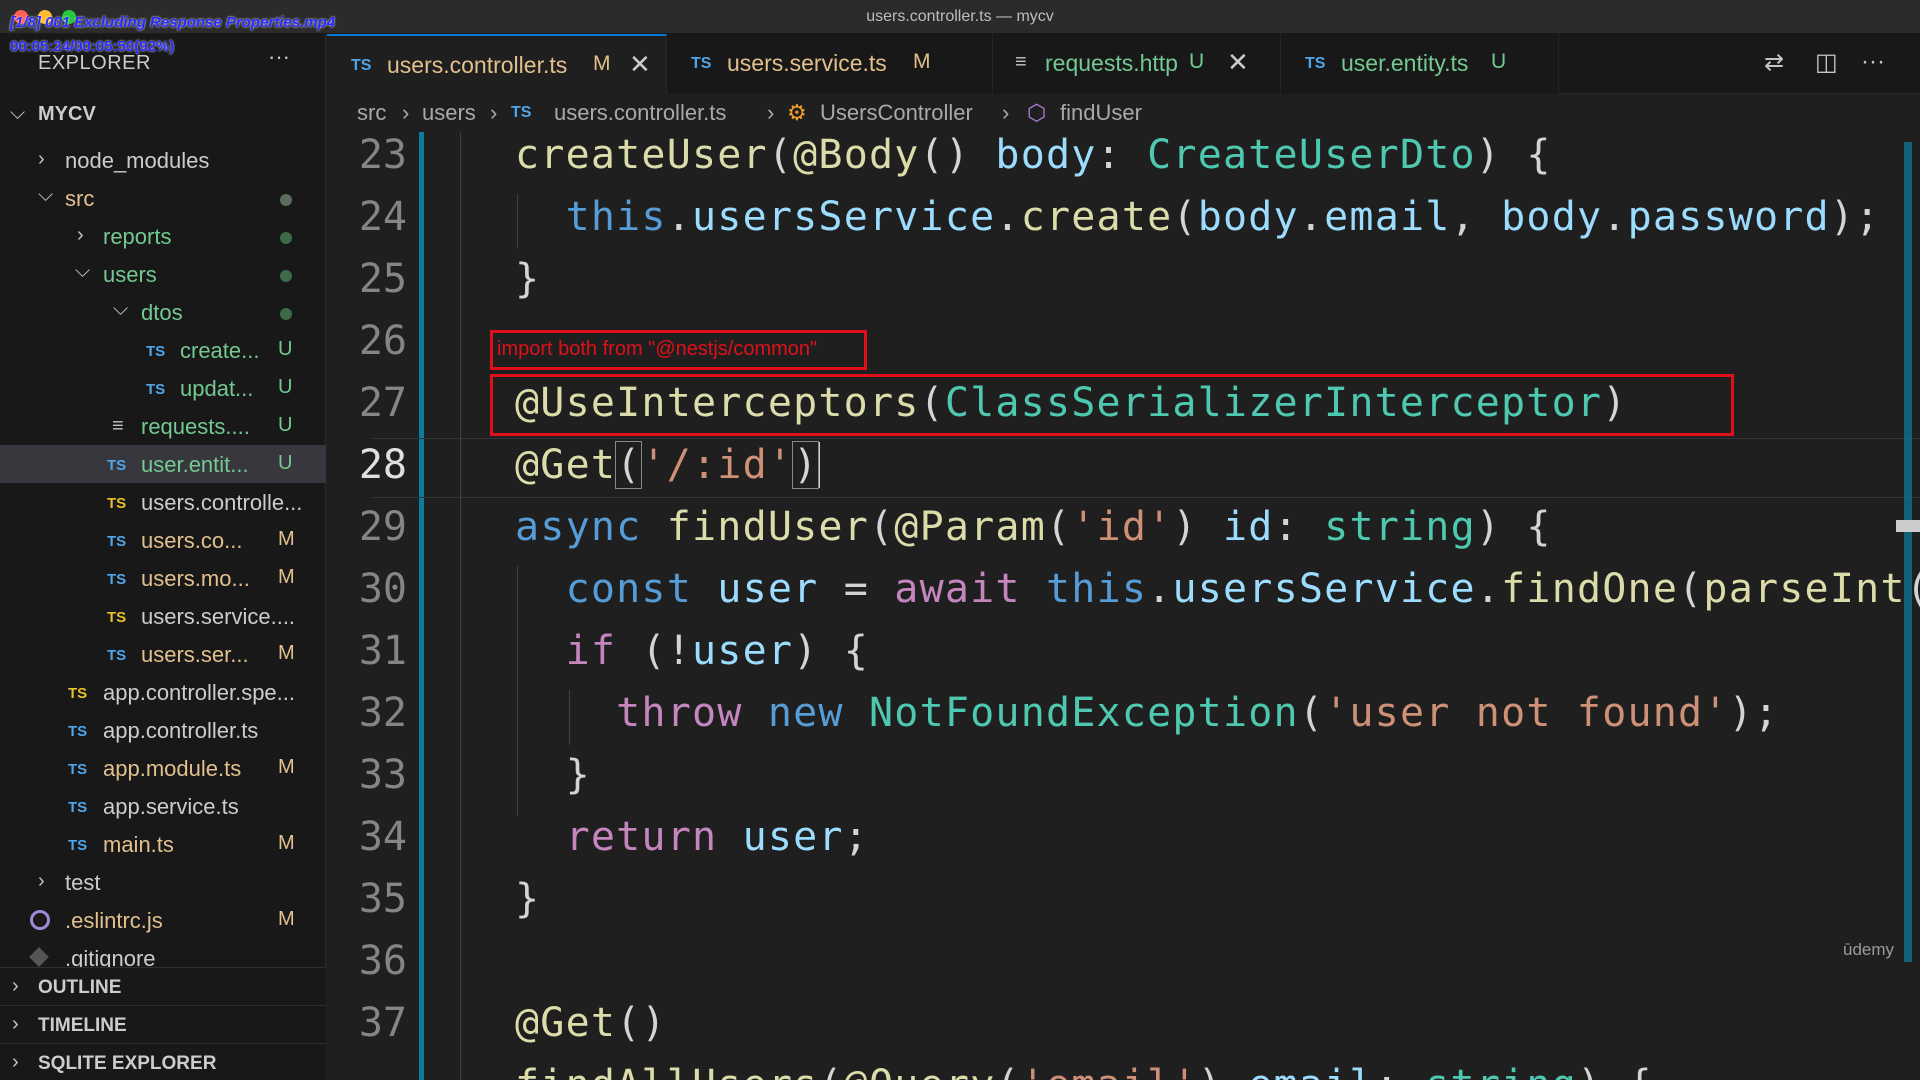 This screenshot has height=1080, width=1920. I want to click on compare-changes-icon: ⇄, so click(1774, 62).